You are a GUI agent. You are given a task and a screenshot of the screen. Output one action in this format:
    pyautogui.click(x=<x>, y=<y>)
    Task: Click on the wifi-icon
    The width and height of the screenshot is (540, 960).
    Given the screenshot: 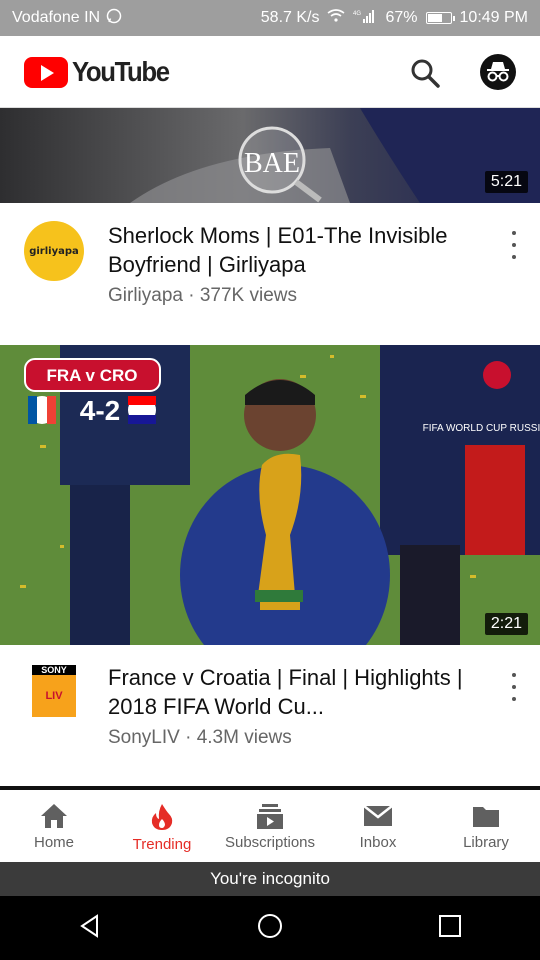 What is the action you would take?
    pyautogui.click(x=336, y=18)
    